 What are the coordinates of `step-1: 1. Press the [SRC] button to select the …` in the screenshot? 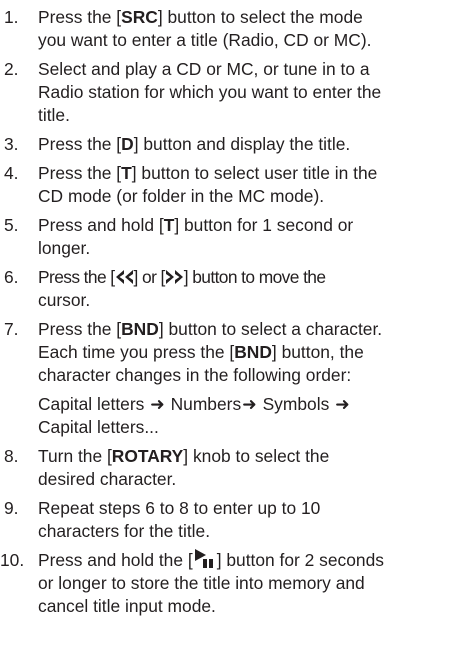 It's located at (227, 29).